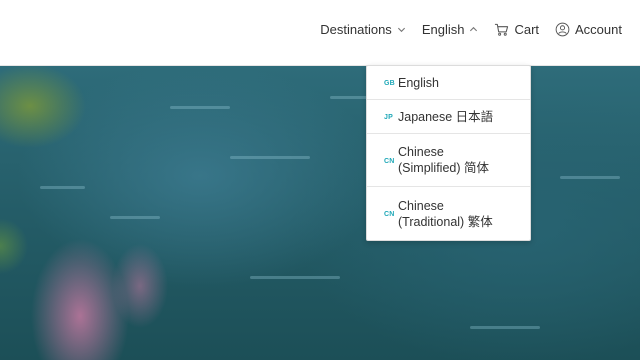 The image size is (640, 360). Describe the element at coordinates (401, 30) in the screenshot. I see `chevron-down-icon` at that location.